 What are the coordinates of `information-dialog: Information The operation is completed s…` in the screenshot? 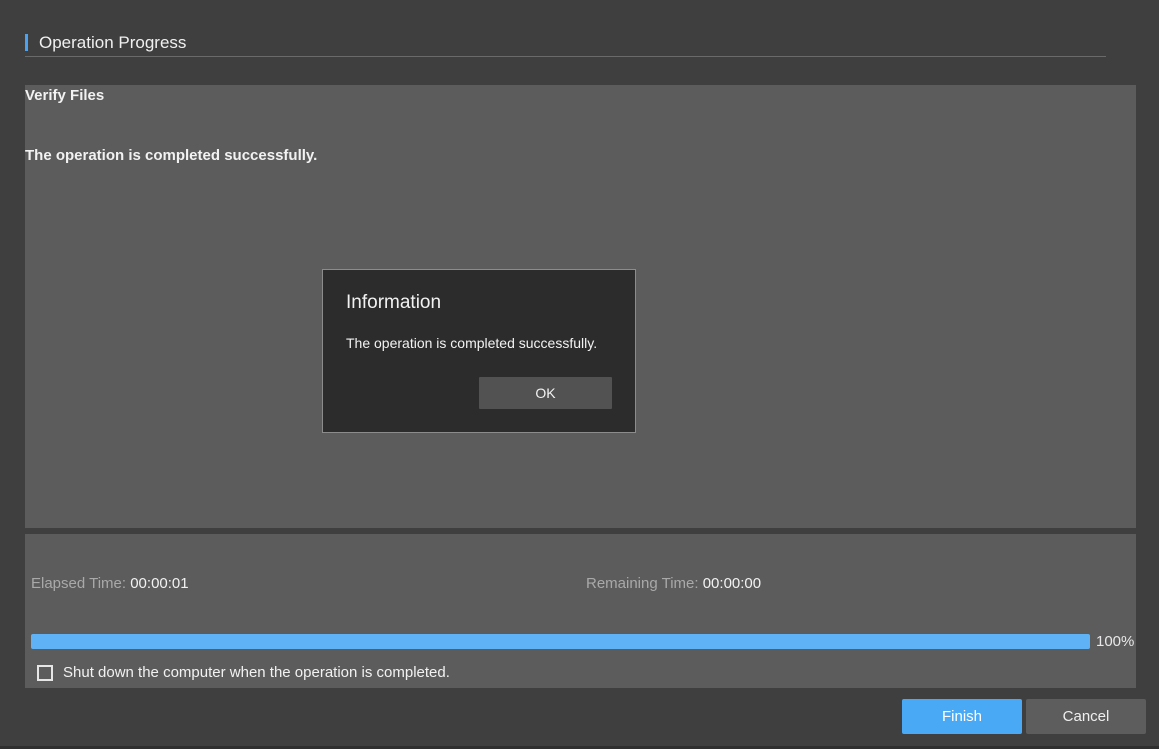 It's located at (479, 351).